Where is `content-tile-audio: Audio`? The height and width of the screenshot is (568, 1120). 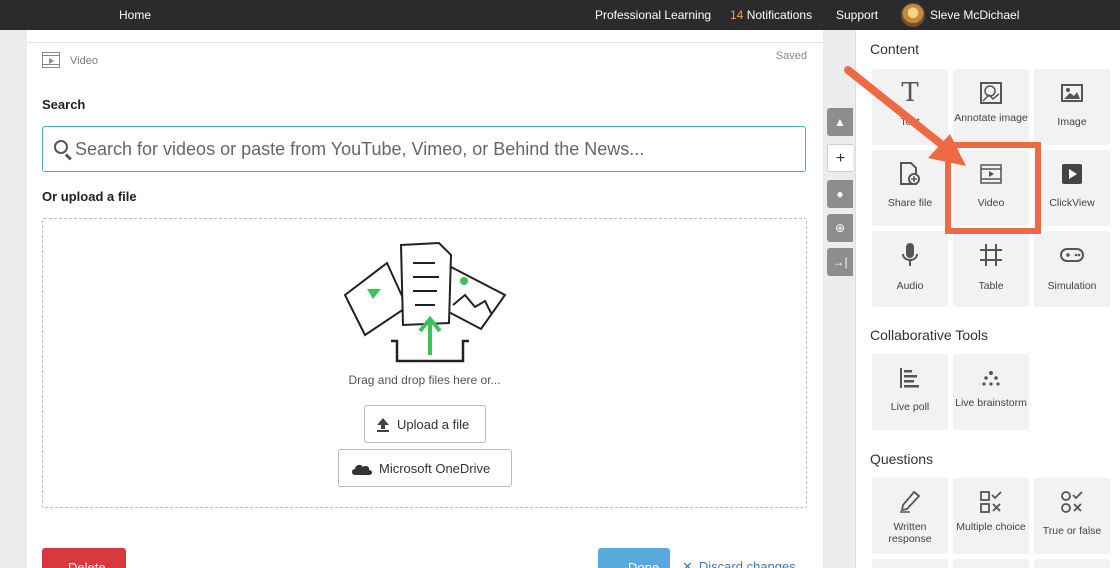
content-tile-audio: Audio is located at coordinates (910, 269).